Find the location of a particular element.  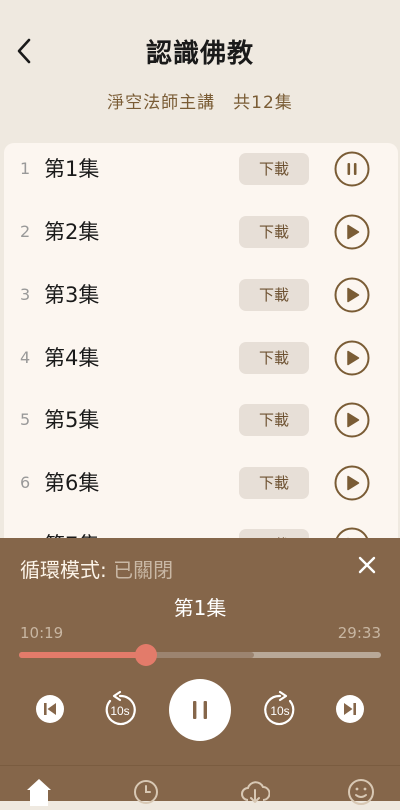

episode-number: 4 is located at coordinates (25, 357).